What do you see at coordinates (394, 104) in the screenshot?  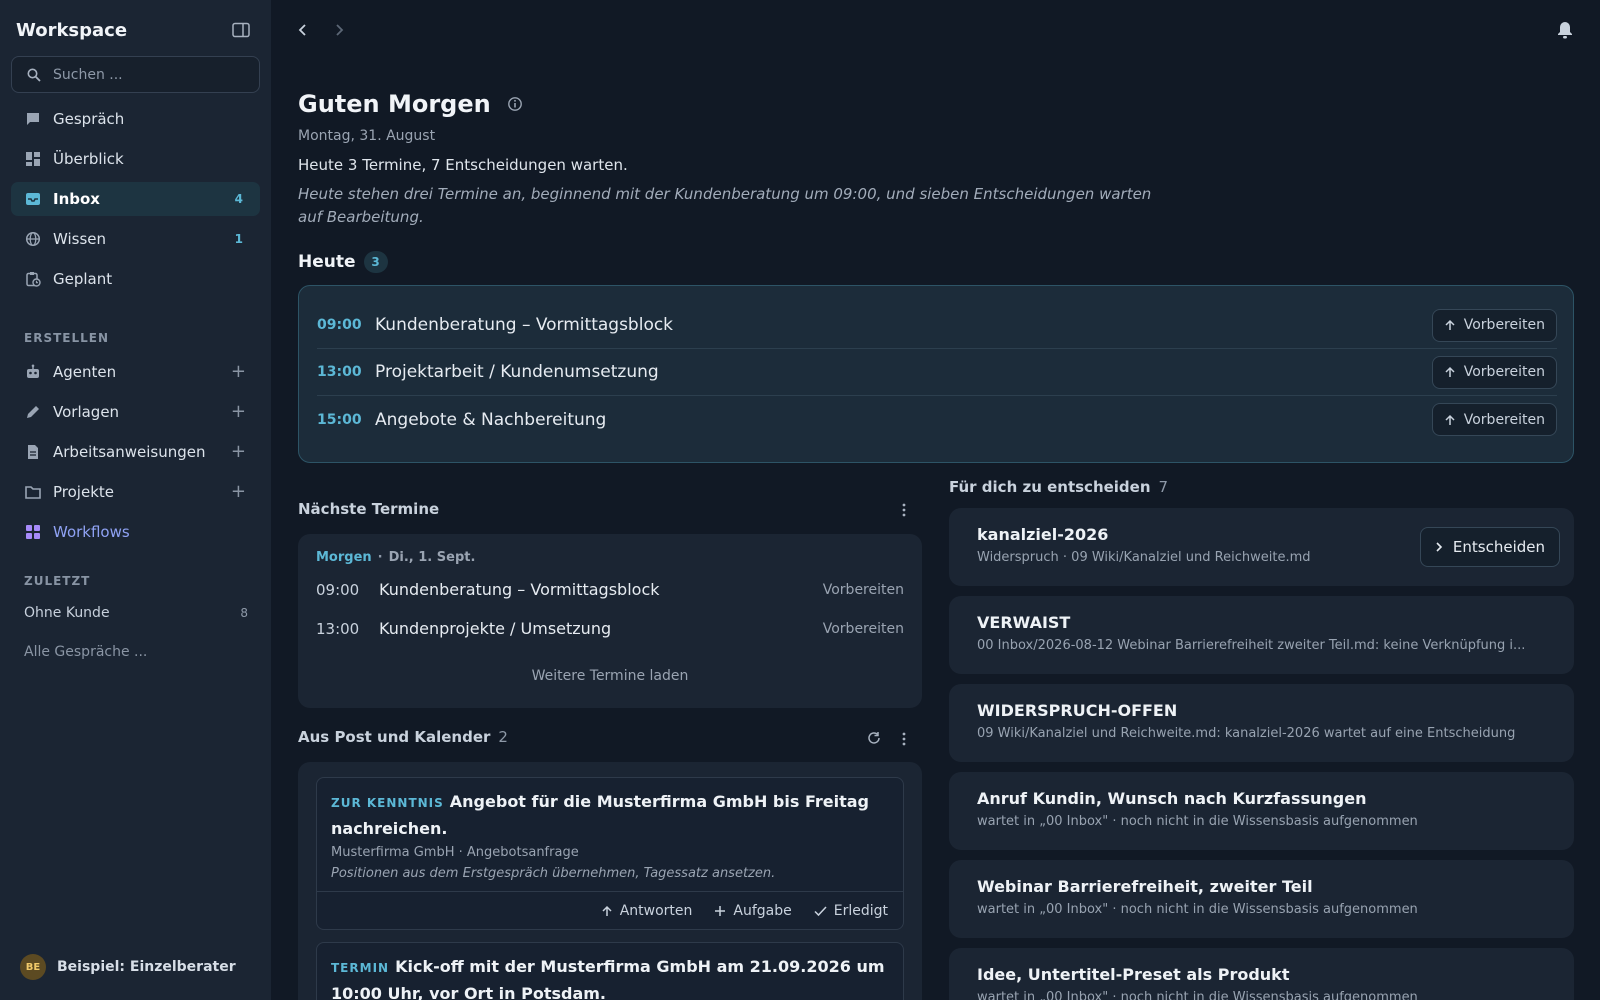 I see `page-title: Guten Morgen` at bounding box center [394, 104].